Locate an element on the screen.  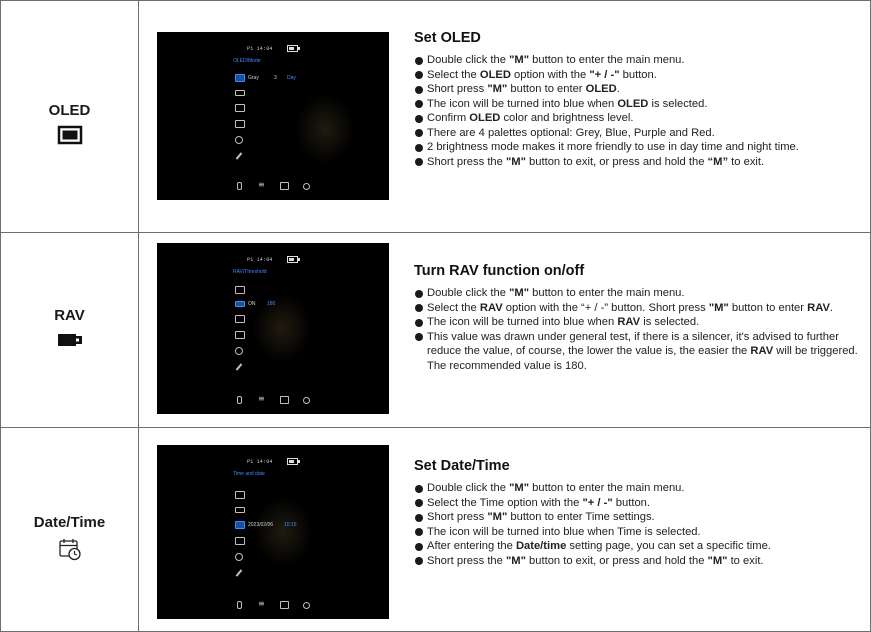
display-rect-icon is located at coordinates (70, 135).